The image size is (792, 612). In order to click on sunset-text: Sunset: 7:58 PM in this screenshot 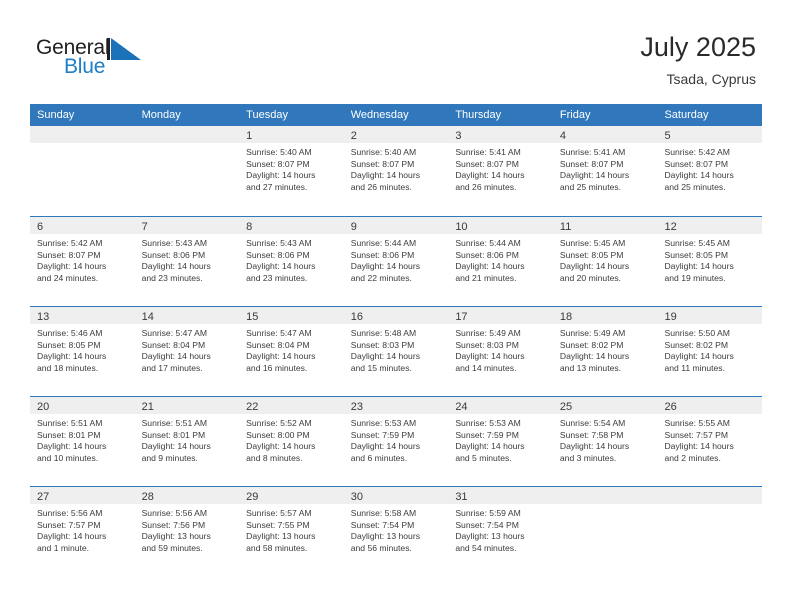, I will do `click(591, 434)`.